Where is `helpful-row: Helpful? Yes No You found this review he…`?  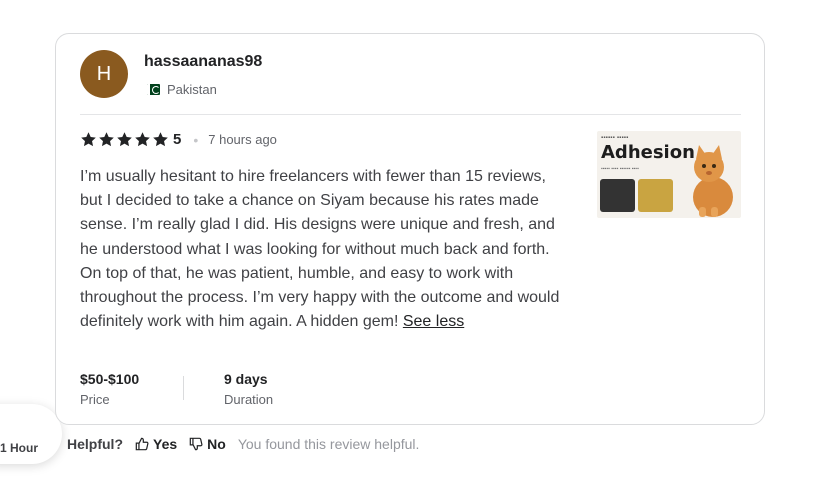 helpful-row: Helpful? Yes No You found this review he… is located at coordinates (243, 444).